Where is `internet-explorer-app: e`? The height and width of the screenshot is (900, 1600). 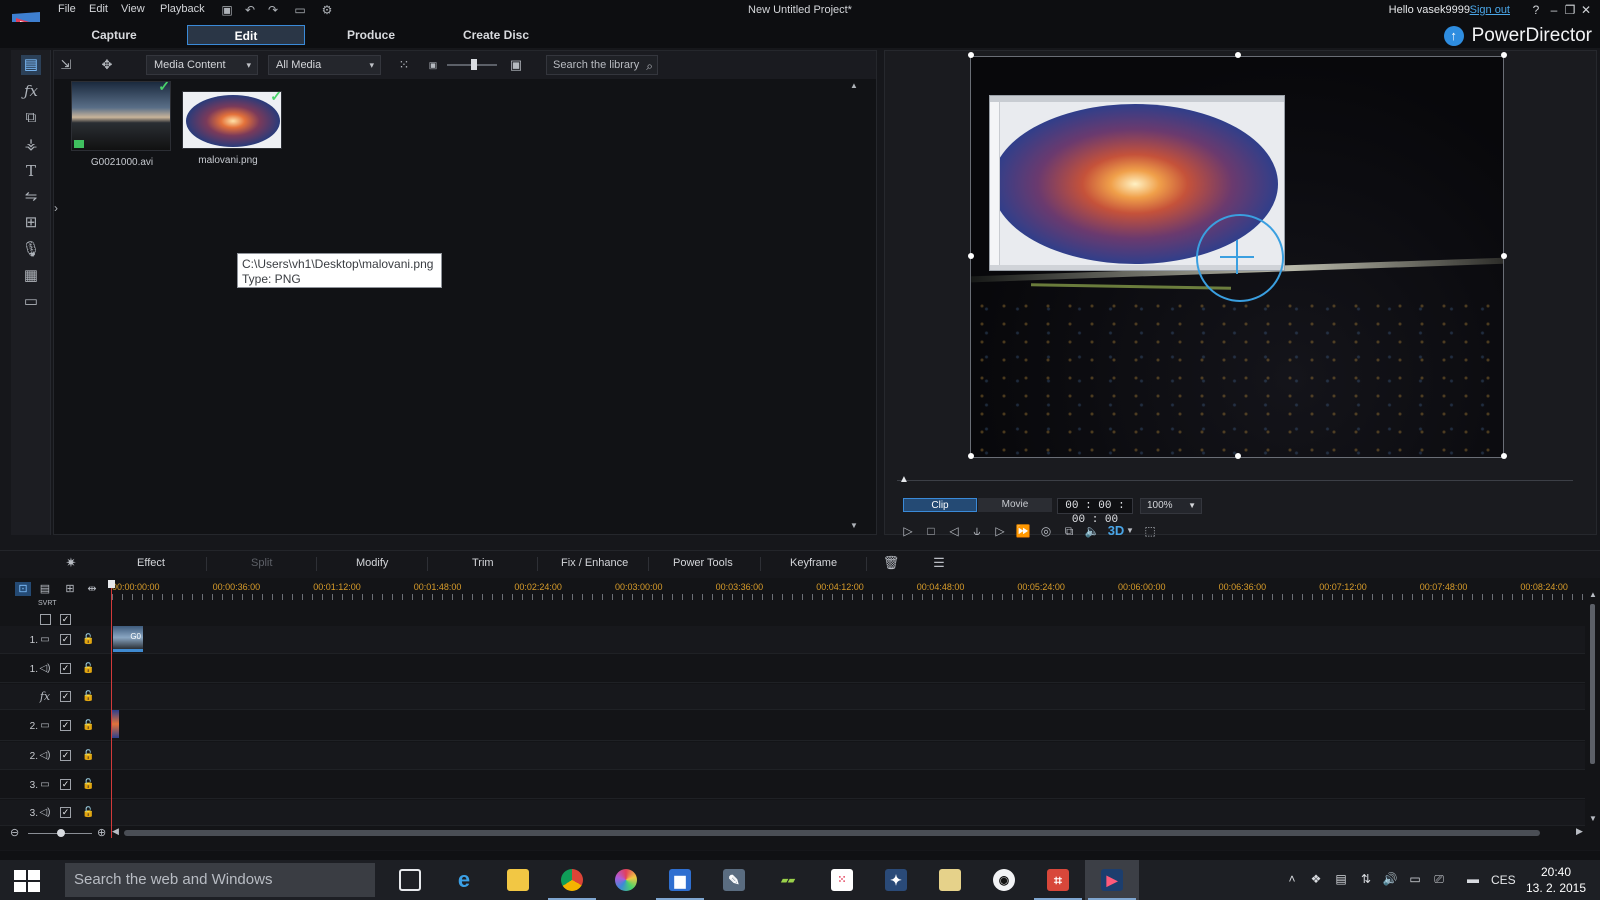
internet-explorer-app: e is located at coordinates (464, 880).